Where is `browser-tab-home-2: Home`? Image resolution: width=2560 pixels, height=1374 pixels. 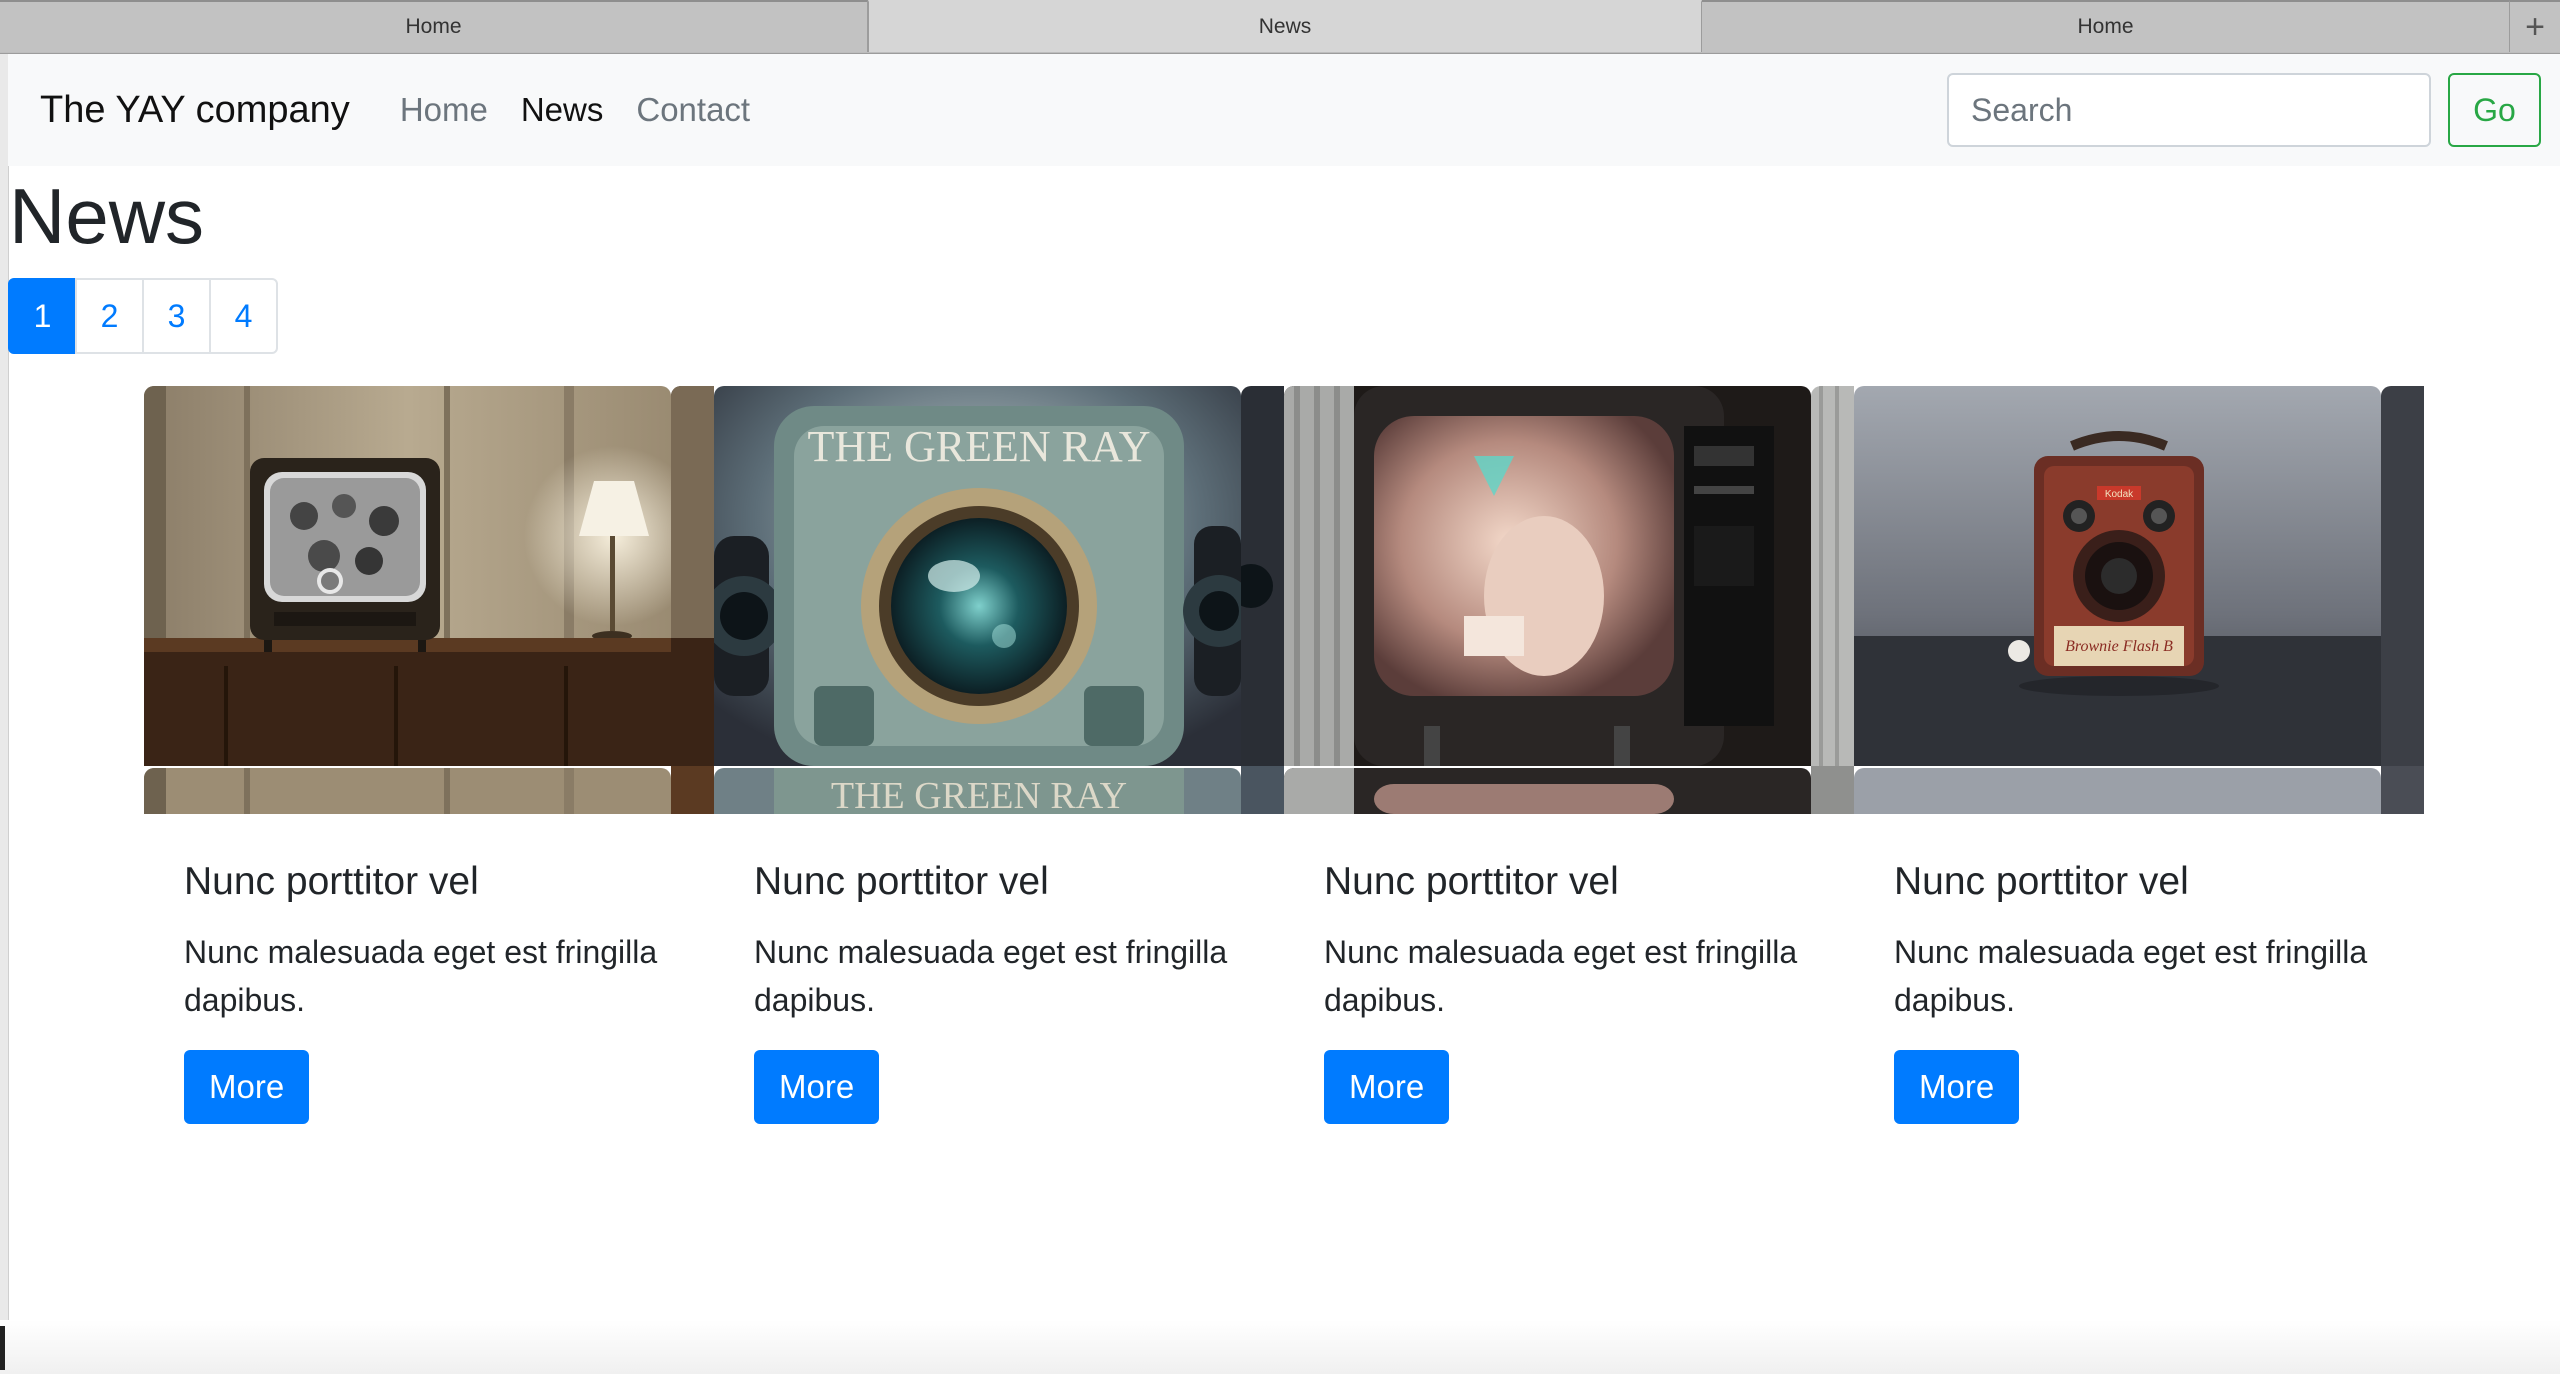 browser-tab-home-2: Home is located at coordinates (2106, 26).